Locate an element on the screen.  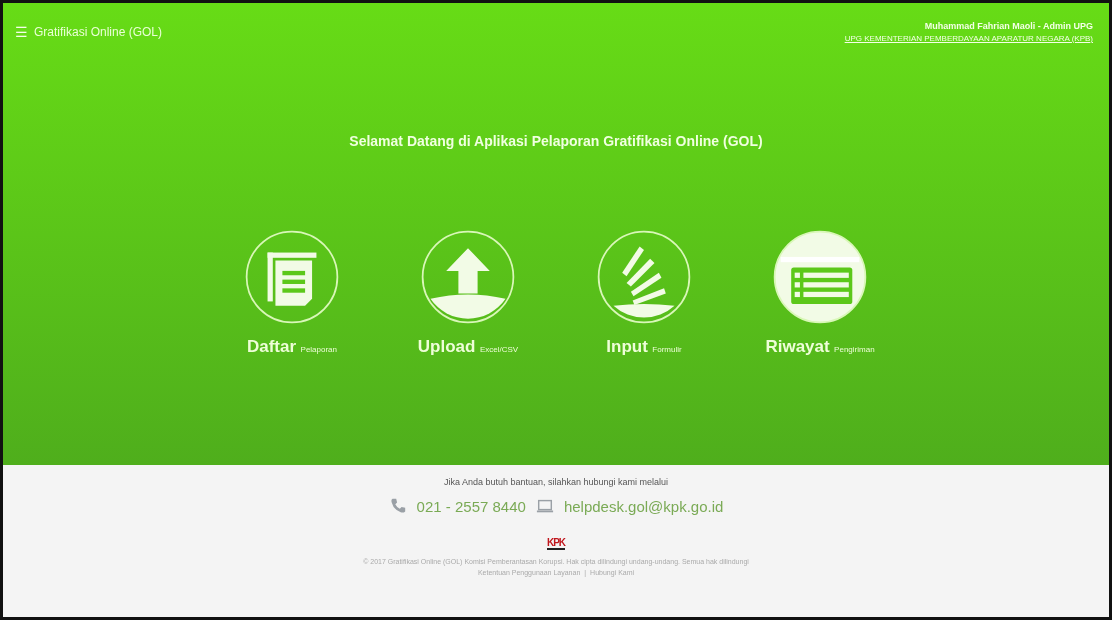
welcome-heading: Selamat Datang di Aplikasi Pelaporan Gratifikasi Online (GOL) is located at coordinates (556, 141).